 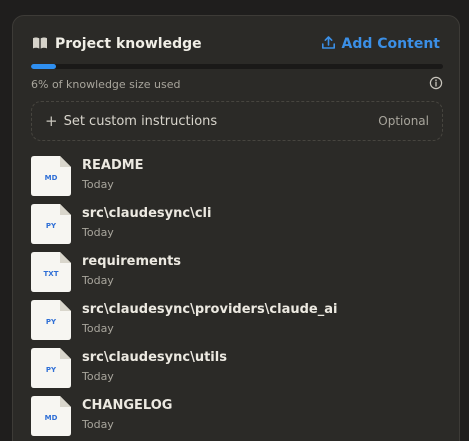 I want to click on file-meta: requirements Today, so click(x=131, y=270).